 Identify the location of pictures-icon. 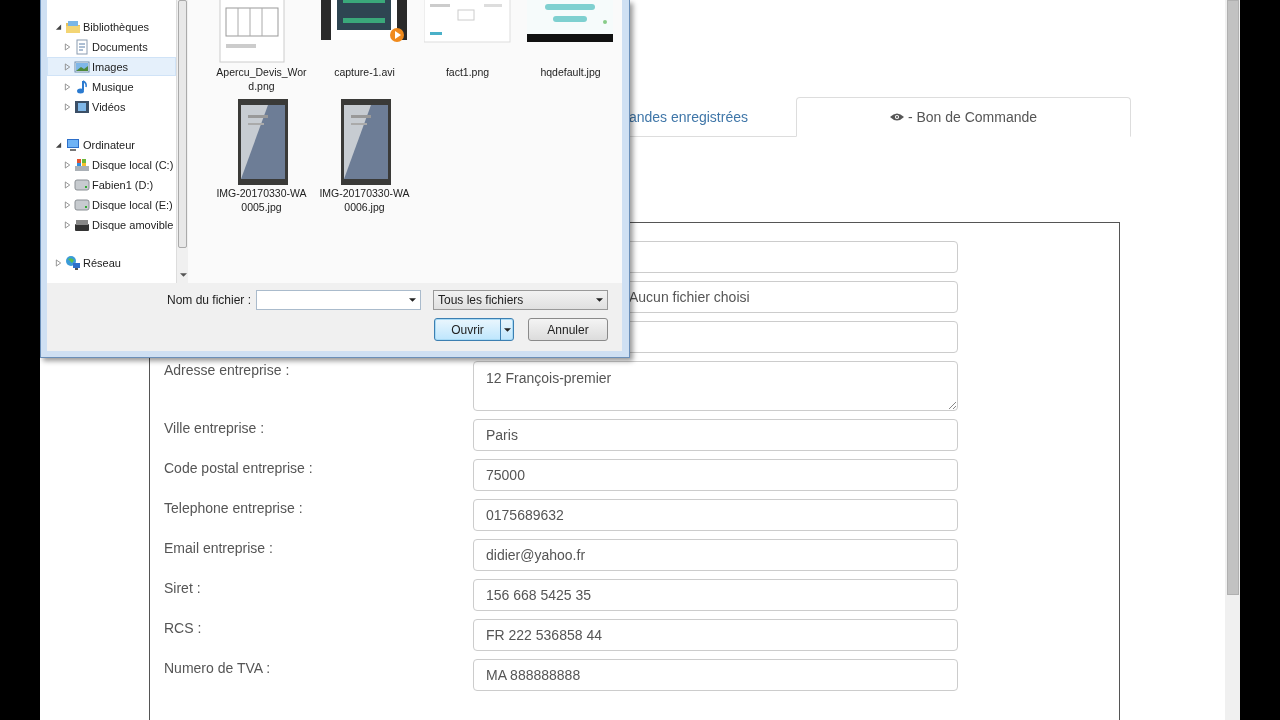
(82, 66).